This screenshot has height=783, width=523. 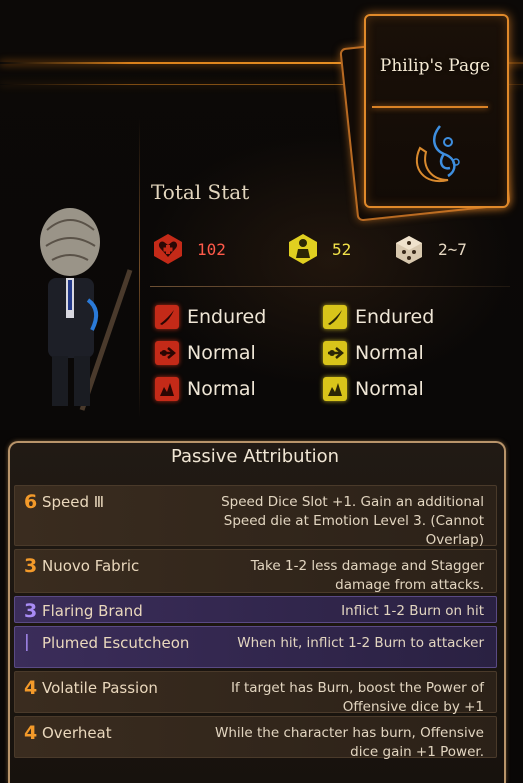 What do you see at coordinates (116, 643) in the screenshot?
I see `passive-name: Plumed Escutcheon` at bounding box center [116, 643].